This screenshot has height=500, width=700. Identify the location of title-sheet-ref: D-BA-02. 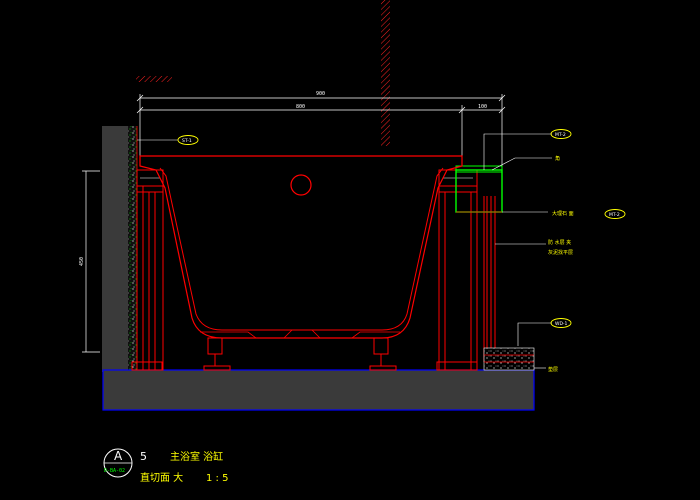
(114, 471).